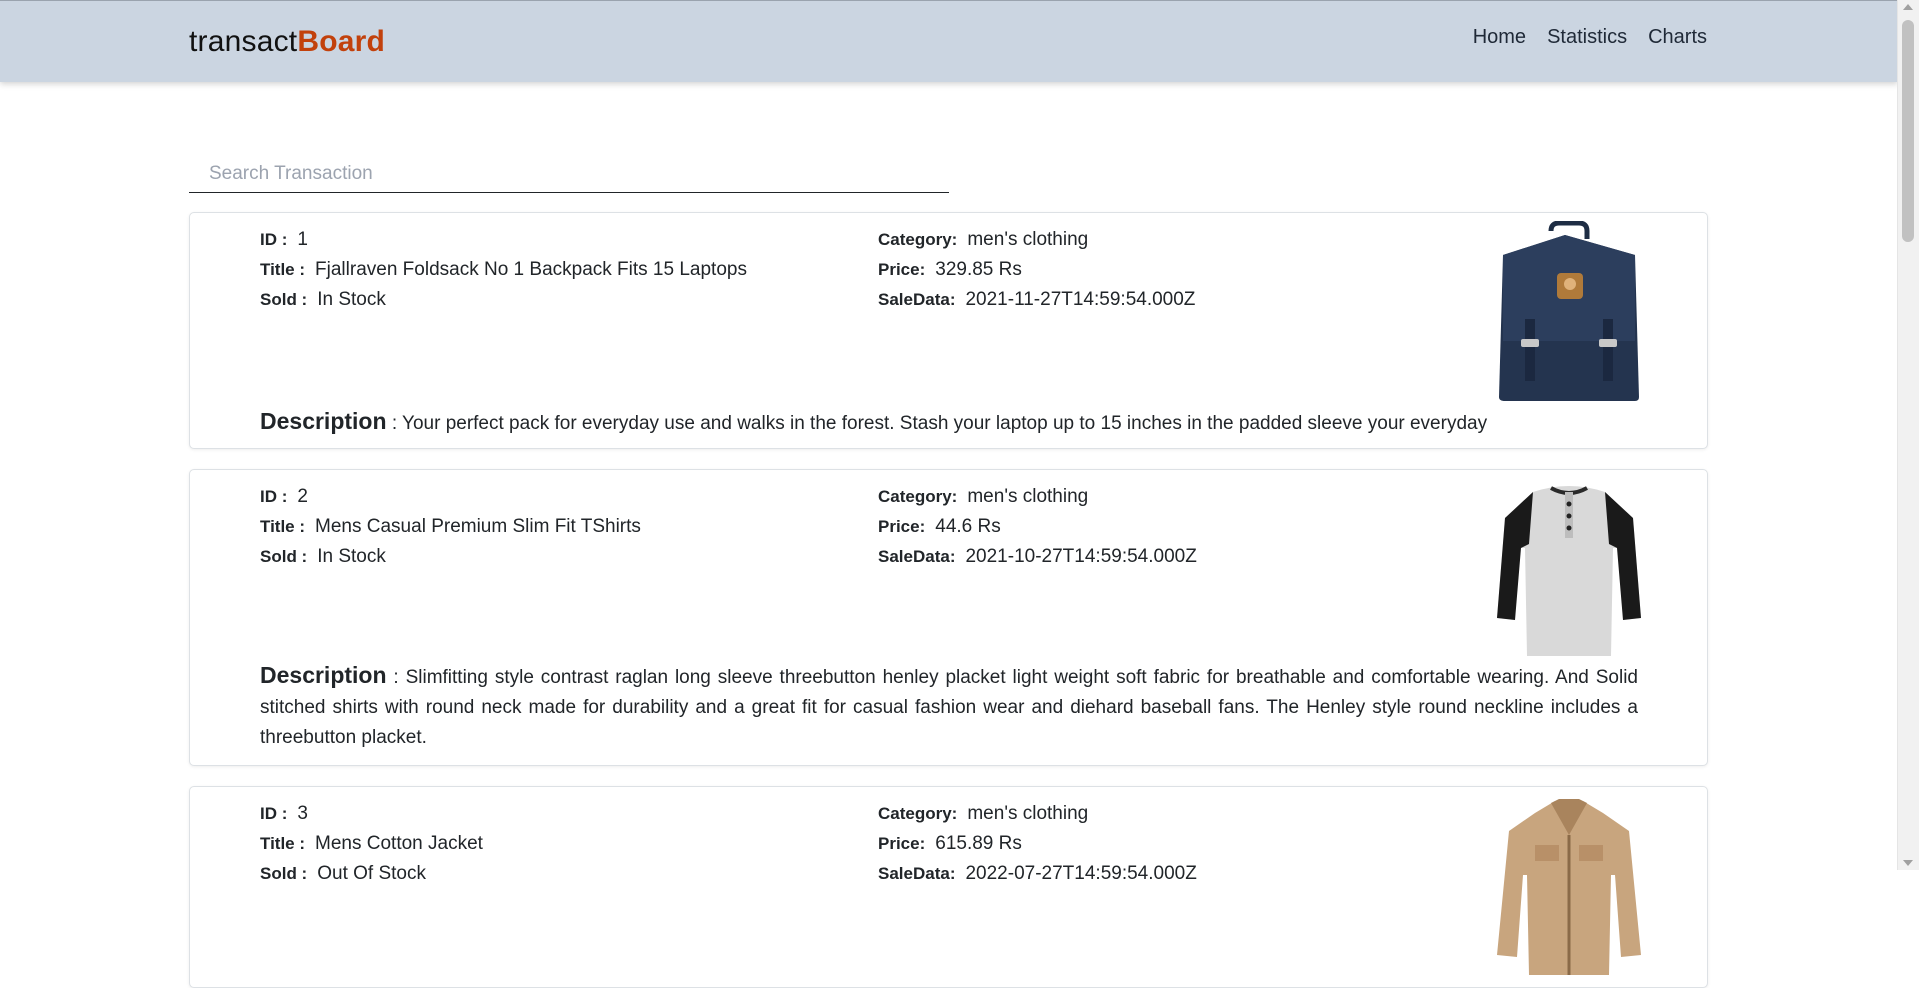 This screenshot has height=988, width=1919. What do you see at coordinates (1569, 887) in the screenshot?
I see `jacket-image` at bounding box center [1569, 887].